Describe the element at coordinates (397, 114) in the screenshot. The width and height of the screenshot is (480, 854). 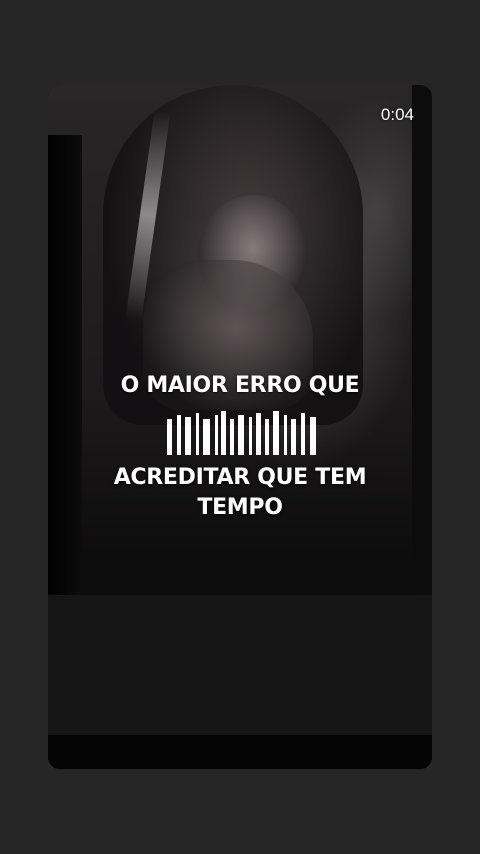
I see `video-timer: 0:04` at that location.